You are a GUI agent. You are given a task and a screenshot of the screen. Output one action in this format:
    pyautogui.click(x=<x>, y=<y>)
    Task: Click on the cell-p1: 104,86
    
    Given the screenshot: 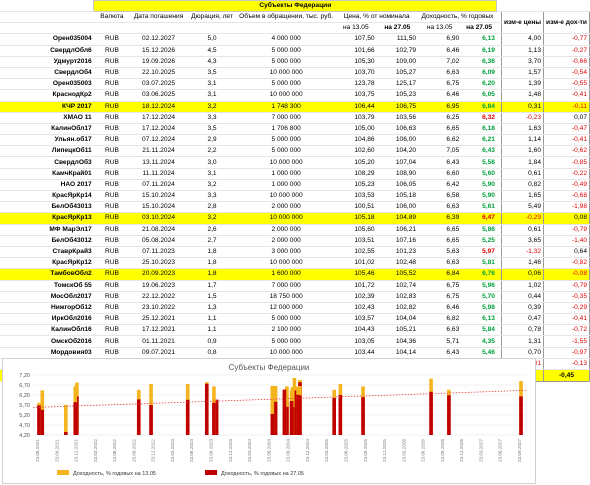 What is the action you would take?
    pyautogui.click(x=356, y=140)
    